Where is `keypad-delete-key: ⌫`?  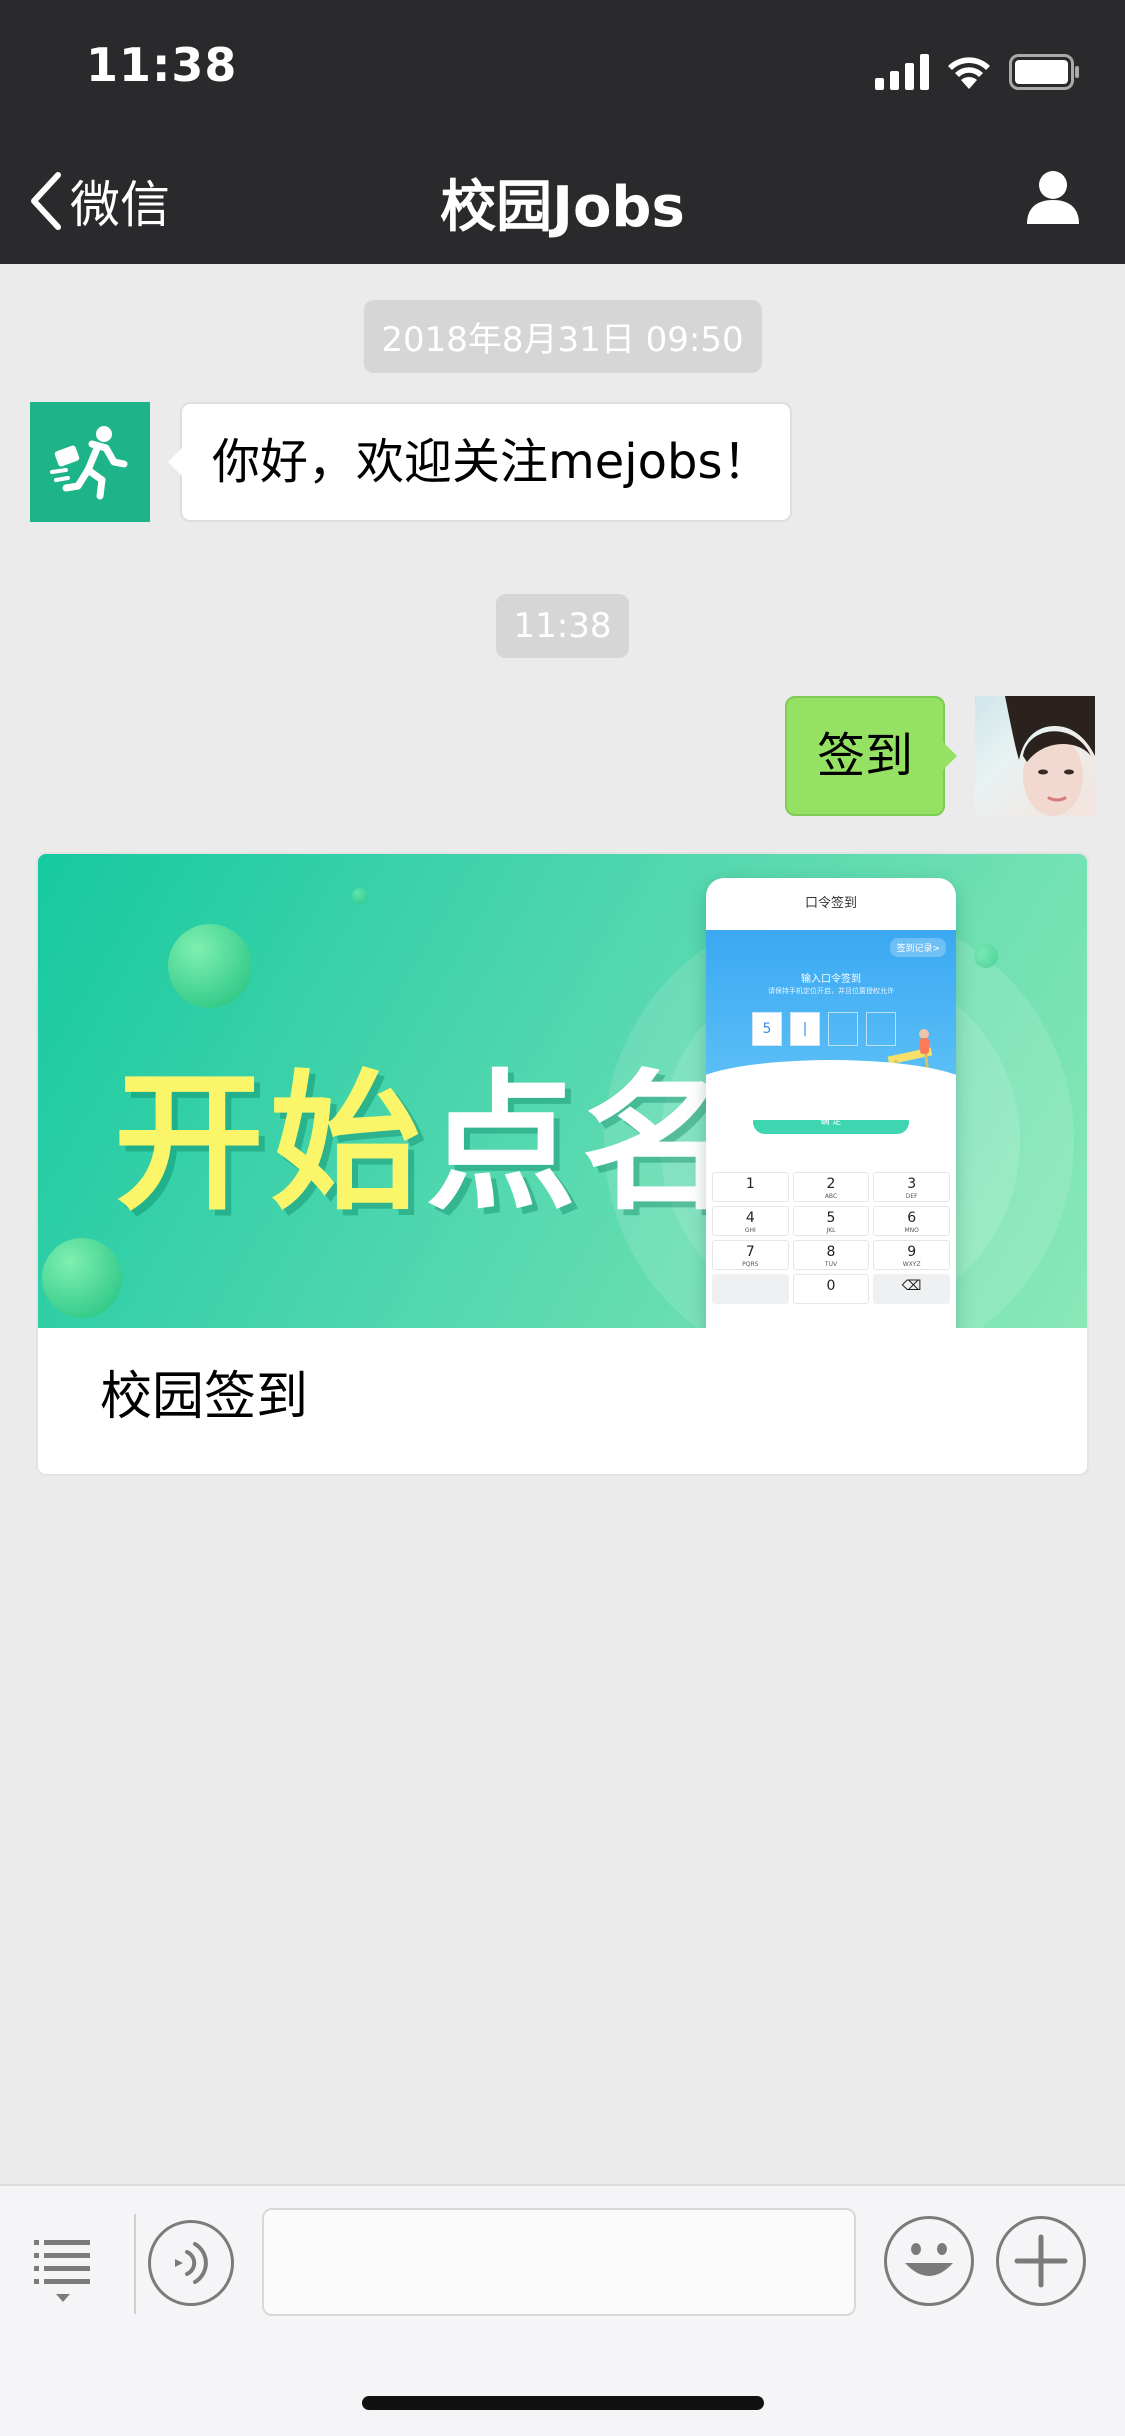 keypad-delete-key: ⌫ is located at coordinates (911, 1289).